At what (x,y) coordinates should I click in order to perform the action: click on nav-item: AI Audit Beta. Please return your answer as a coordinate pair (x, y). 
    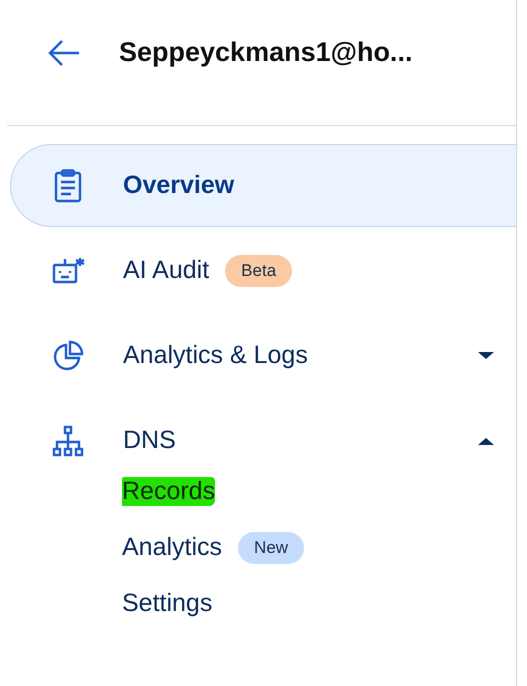
    Looking at the image, I should click on (263, 270).